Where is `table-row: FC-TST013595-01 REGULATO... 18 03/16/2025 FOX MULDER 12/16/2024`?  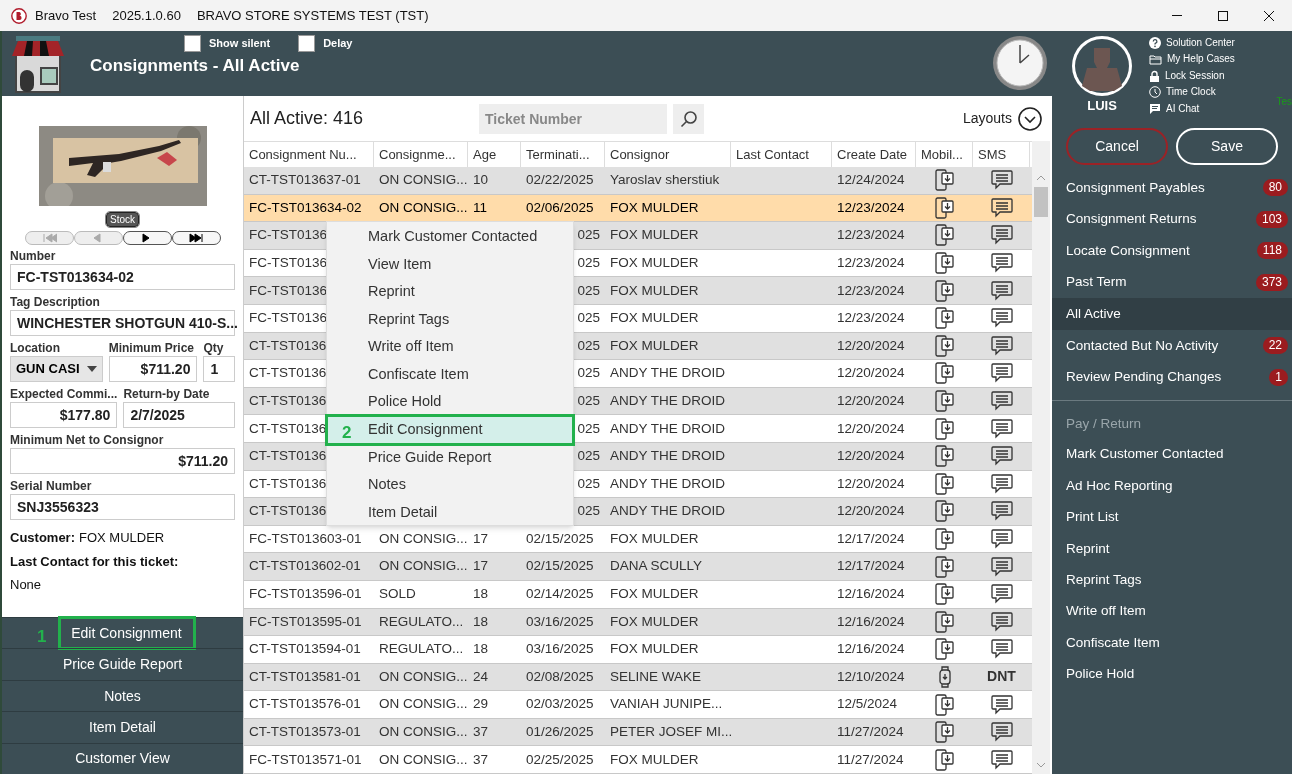
table-row: FC-TST013595-01 REGULATO... 18 03/16/2025 FOX MULDER 12/16/2024 is located at coordinates (638, 622).